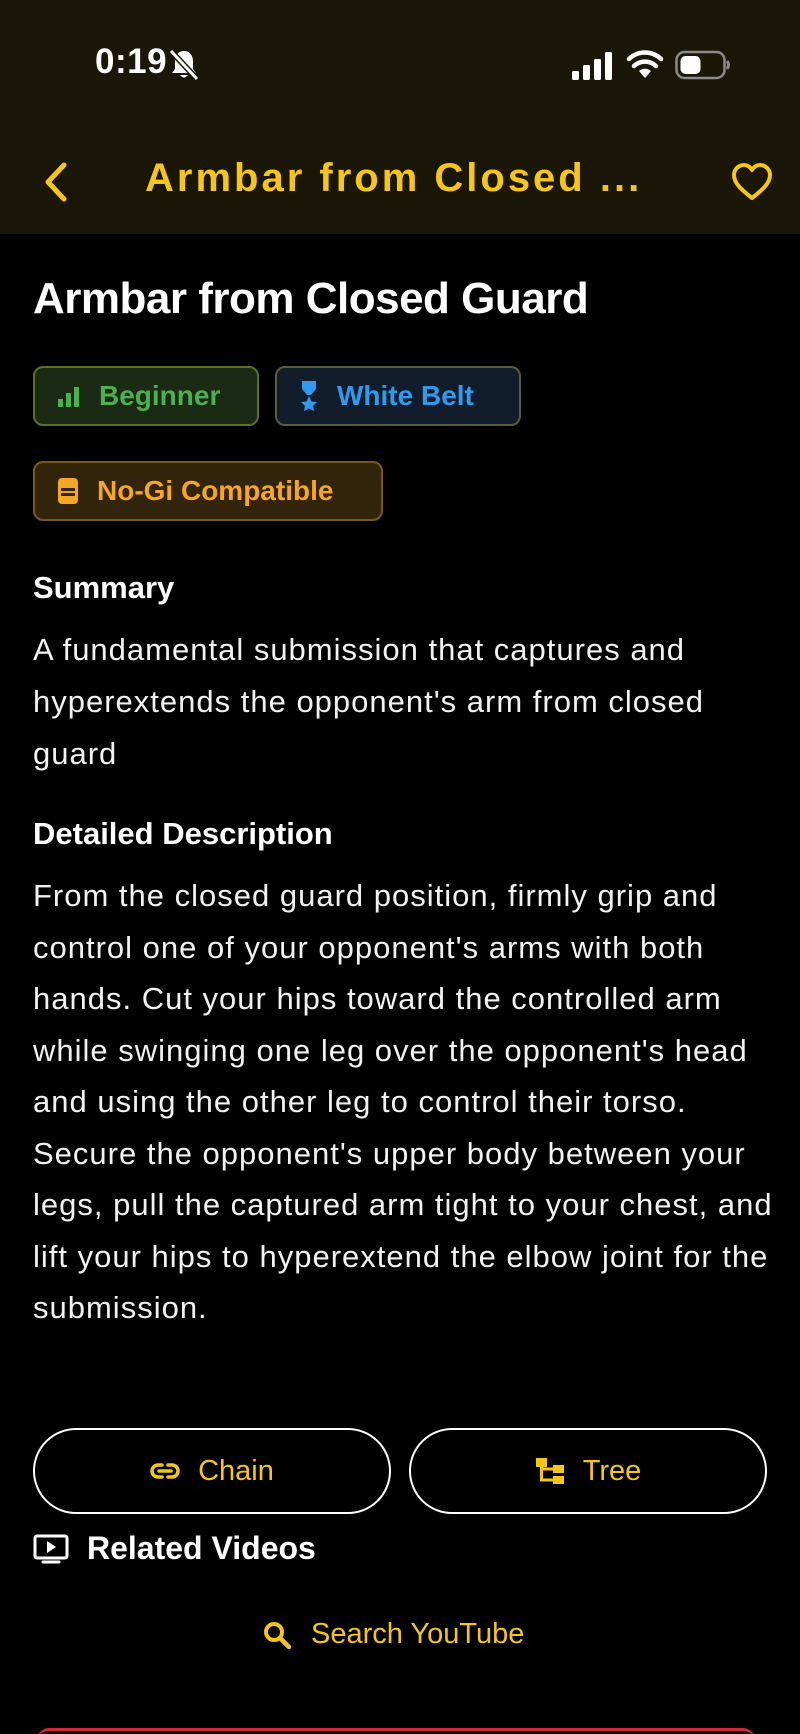 Image resolution: width=800 pixels, height=1734 pixels. Describe the element at coordinates (311, 298) in the screenshot. I see `page-title: Armbar from Closed Guard` at that location.